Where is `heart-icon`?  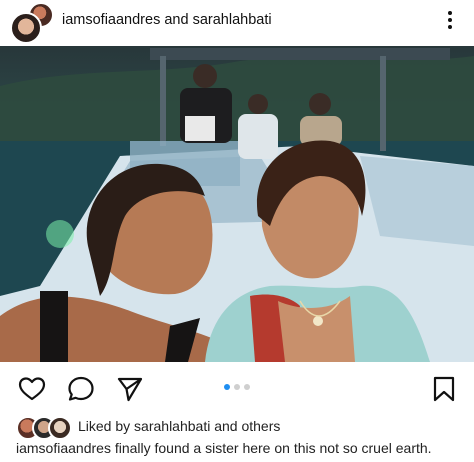
heart-icon is located at coordinates (32, 389).